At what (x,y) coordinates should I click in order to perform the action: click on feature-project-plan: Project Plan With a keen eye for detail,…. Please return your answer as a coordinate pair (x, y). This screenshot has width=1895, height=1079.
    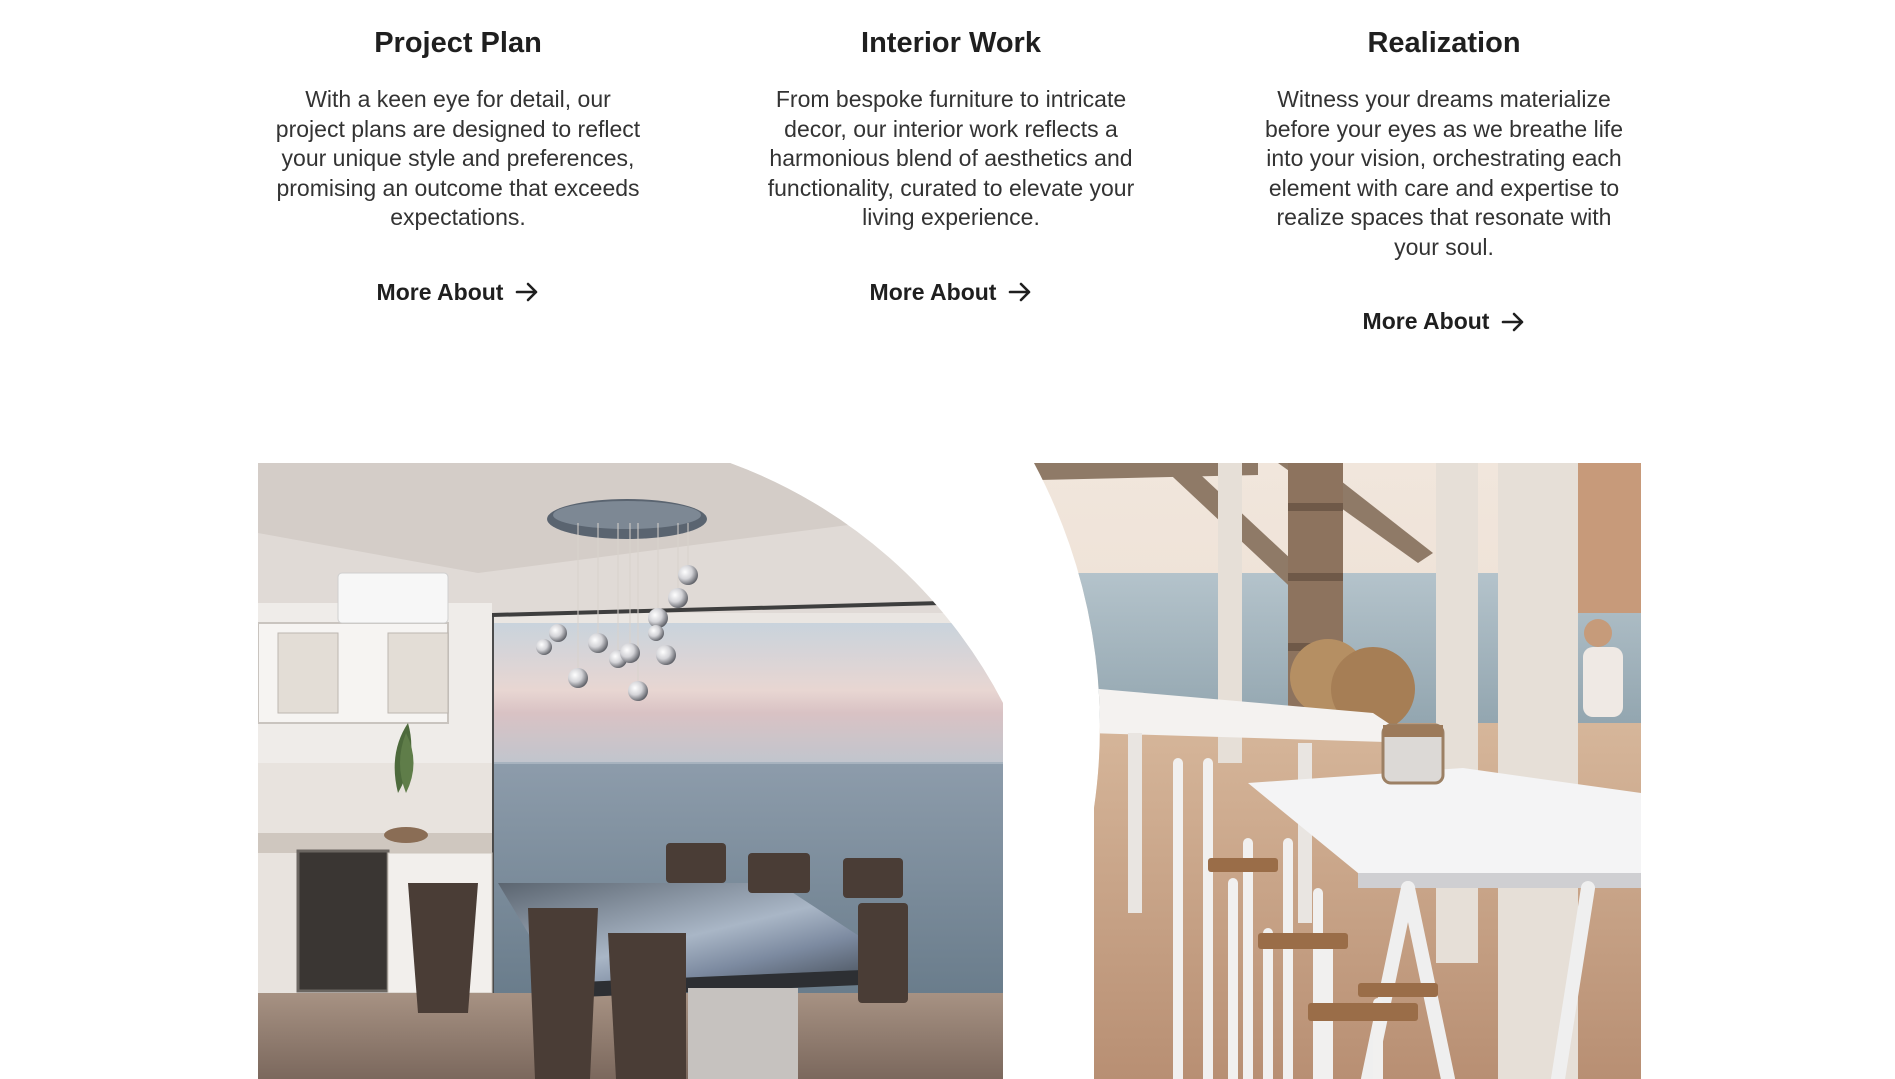
    Looking at the image, I should click on (458, 160).